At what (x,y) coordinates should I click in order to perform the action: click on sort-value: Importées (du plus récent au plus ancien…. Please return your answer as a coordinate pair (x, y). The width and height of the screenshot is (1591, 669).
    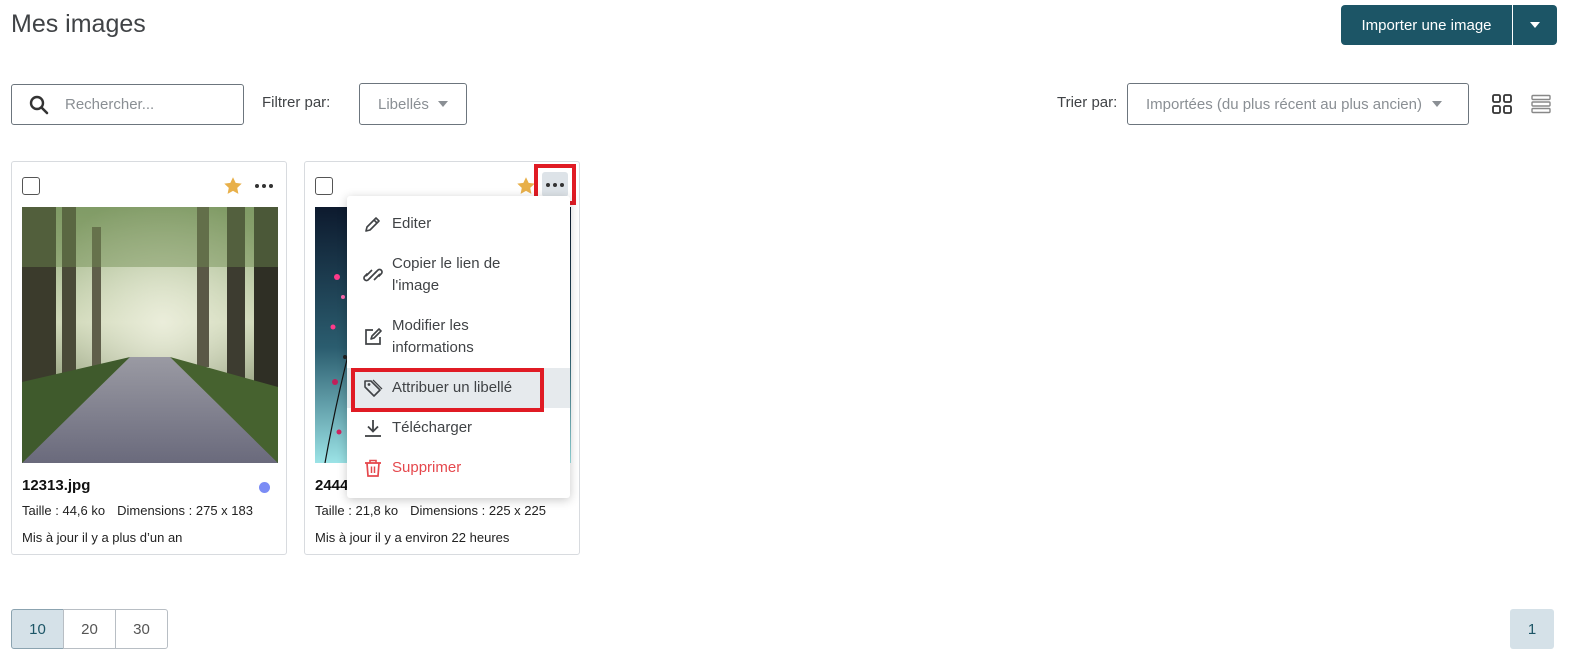
    Looking at the image, I should click on (1284, 104).